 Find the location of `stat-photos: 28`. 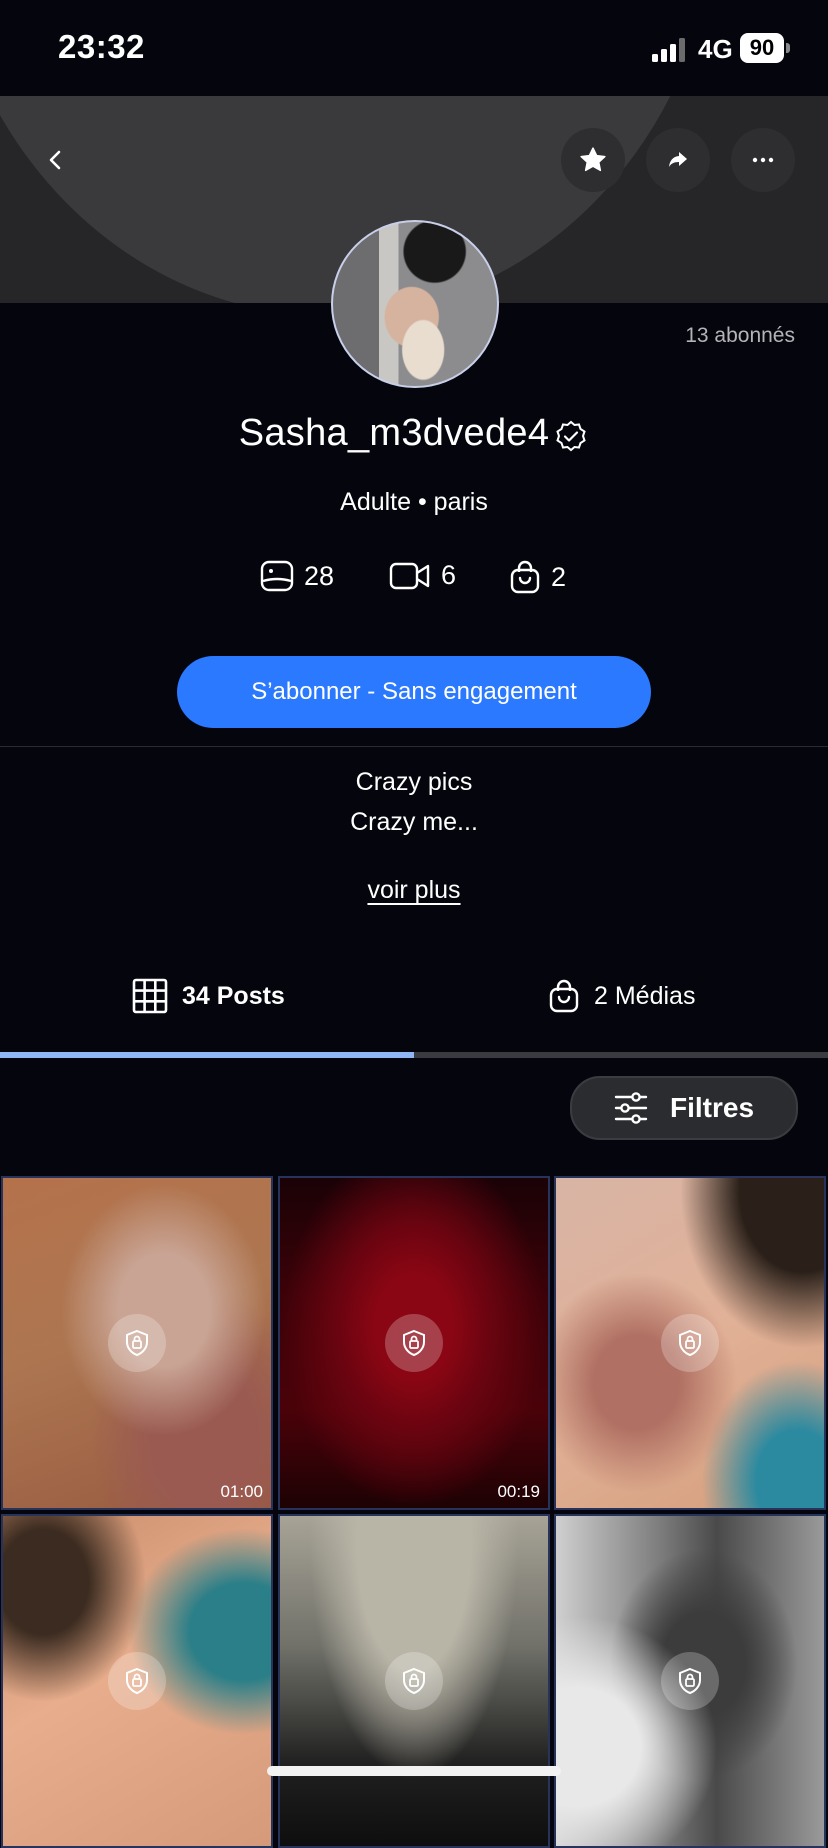

stat-photos: 28 is located at coordinates (297, 576).